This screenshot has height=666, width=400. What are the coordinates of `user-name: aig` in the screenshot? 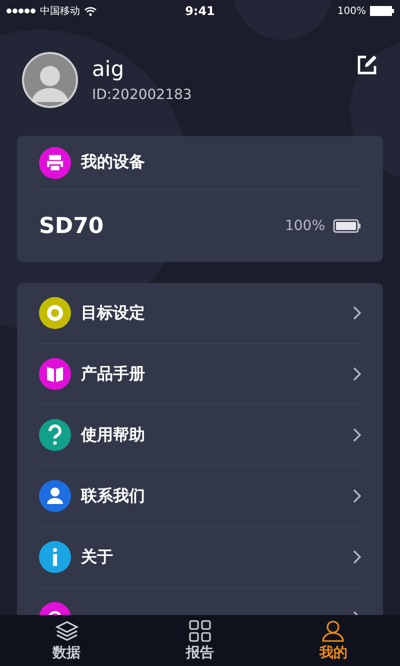 It's located at (109, 69).